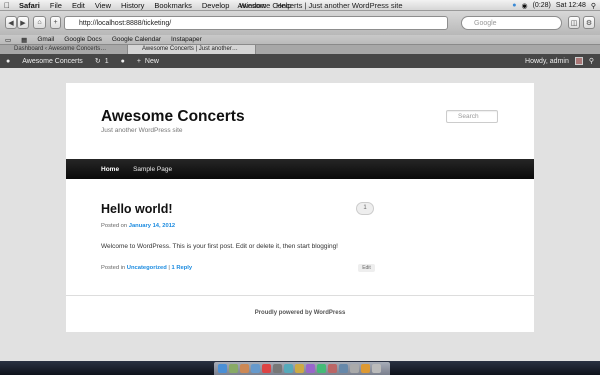  Describe the element at coordinates (142, 130) in the screenshot. I see `site-description: Just another WordPress site` at that location.